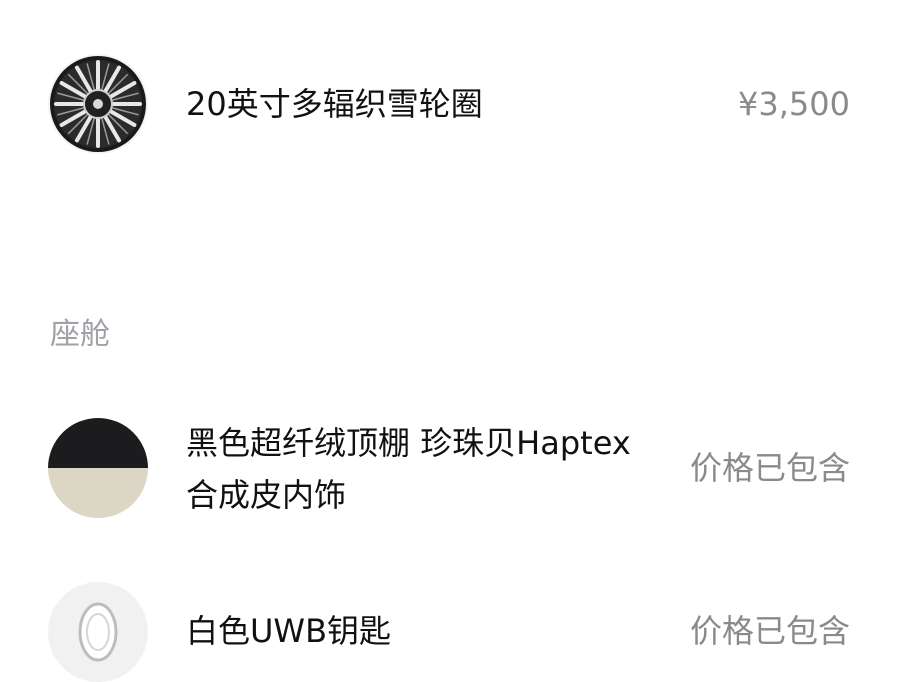 This screenshot has width=900, height=682. I want to click on wheel-image, so click(98, 104).